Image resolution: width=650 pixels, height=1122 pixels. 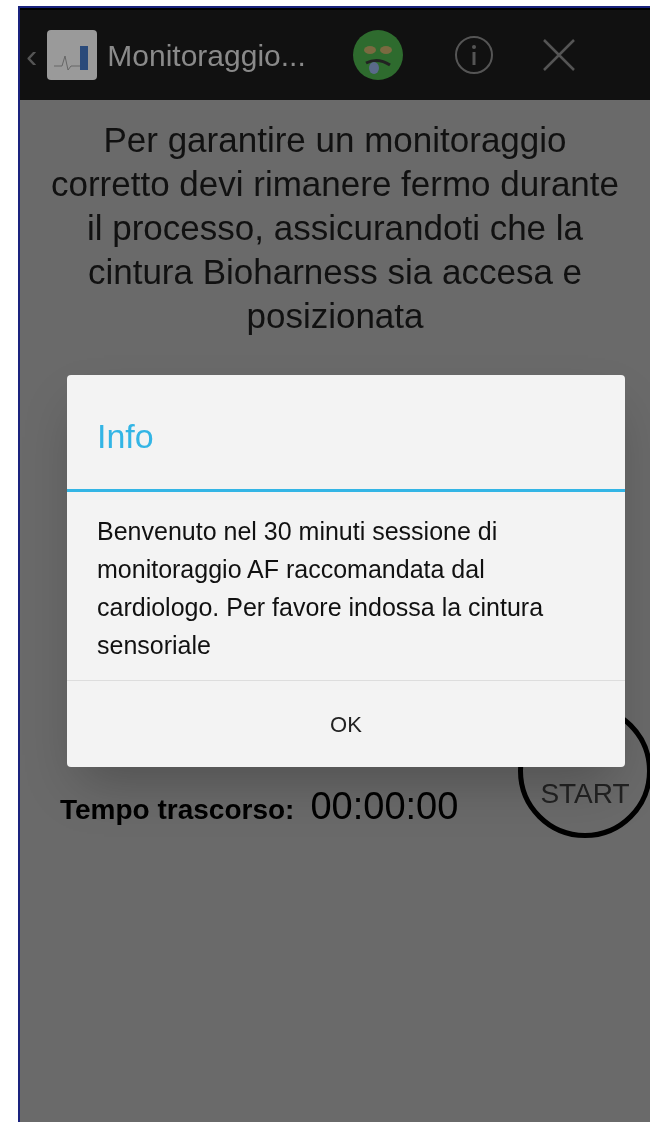 I want to click on dialog-title: Info, so click(x=125, y=436).